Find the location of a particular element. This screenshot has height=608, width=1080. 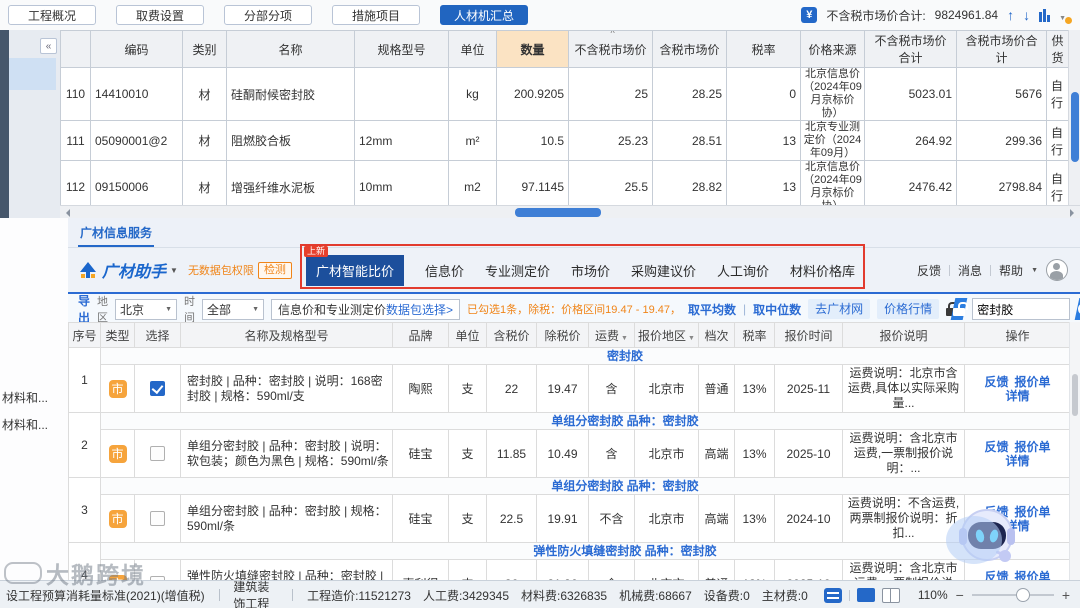

move-up-icon: ↑ is located at coordinates (1010, 15).